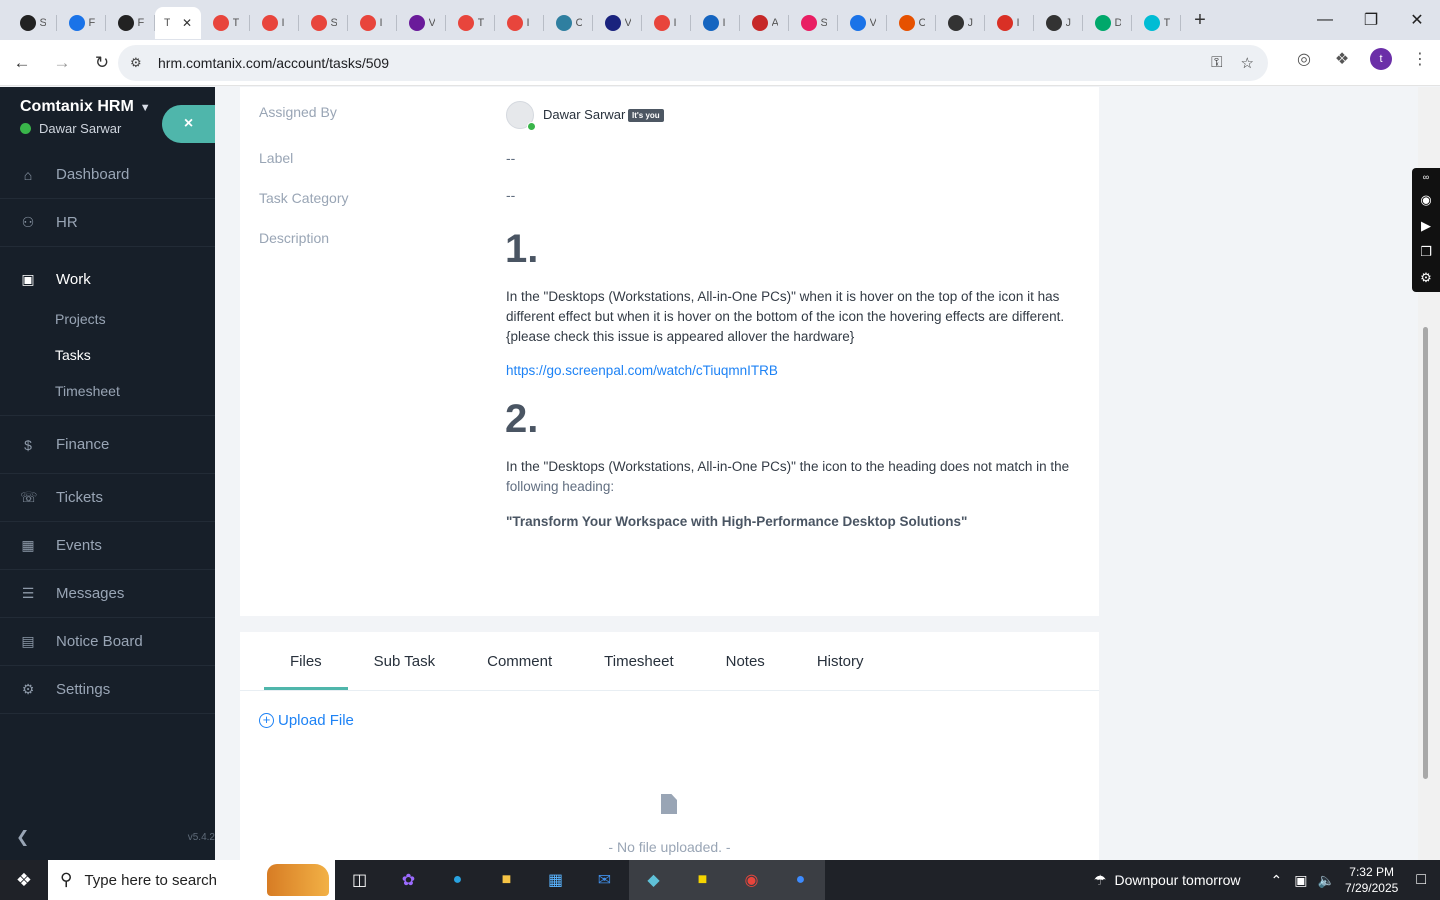 This screenshot has height=900, width=1440. I want to click on tab-notes: Notes, so click(745, 661).